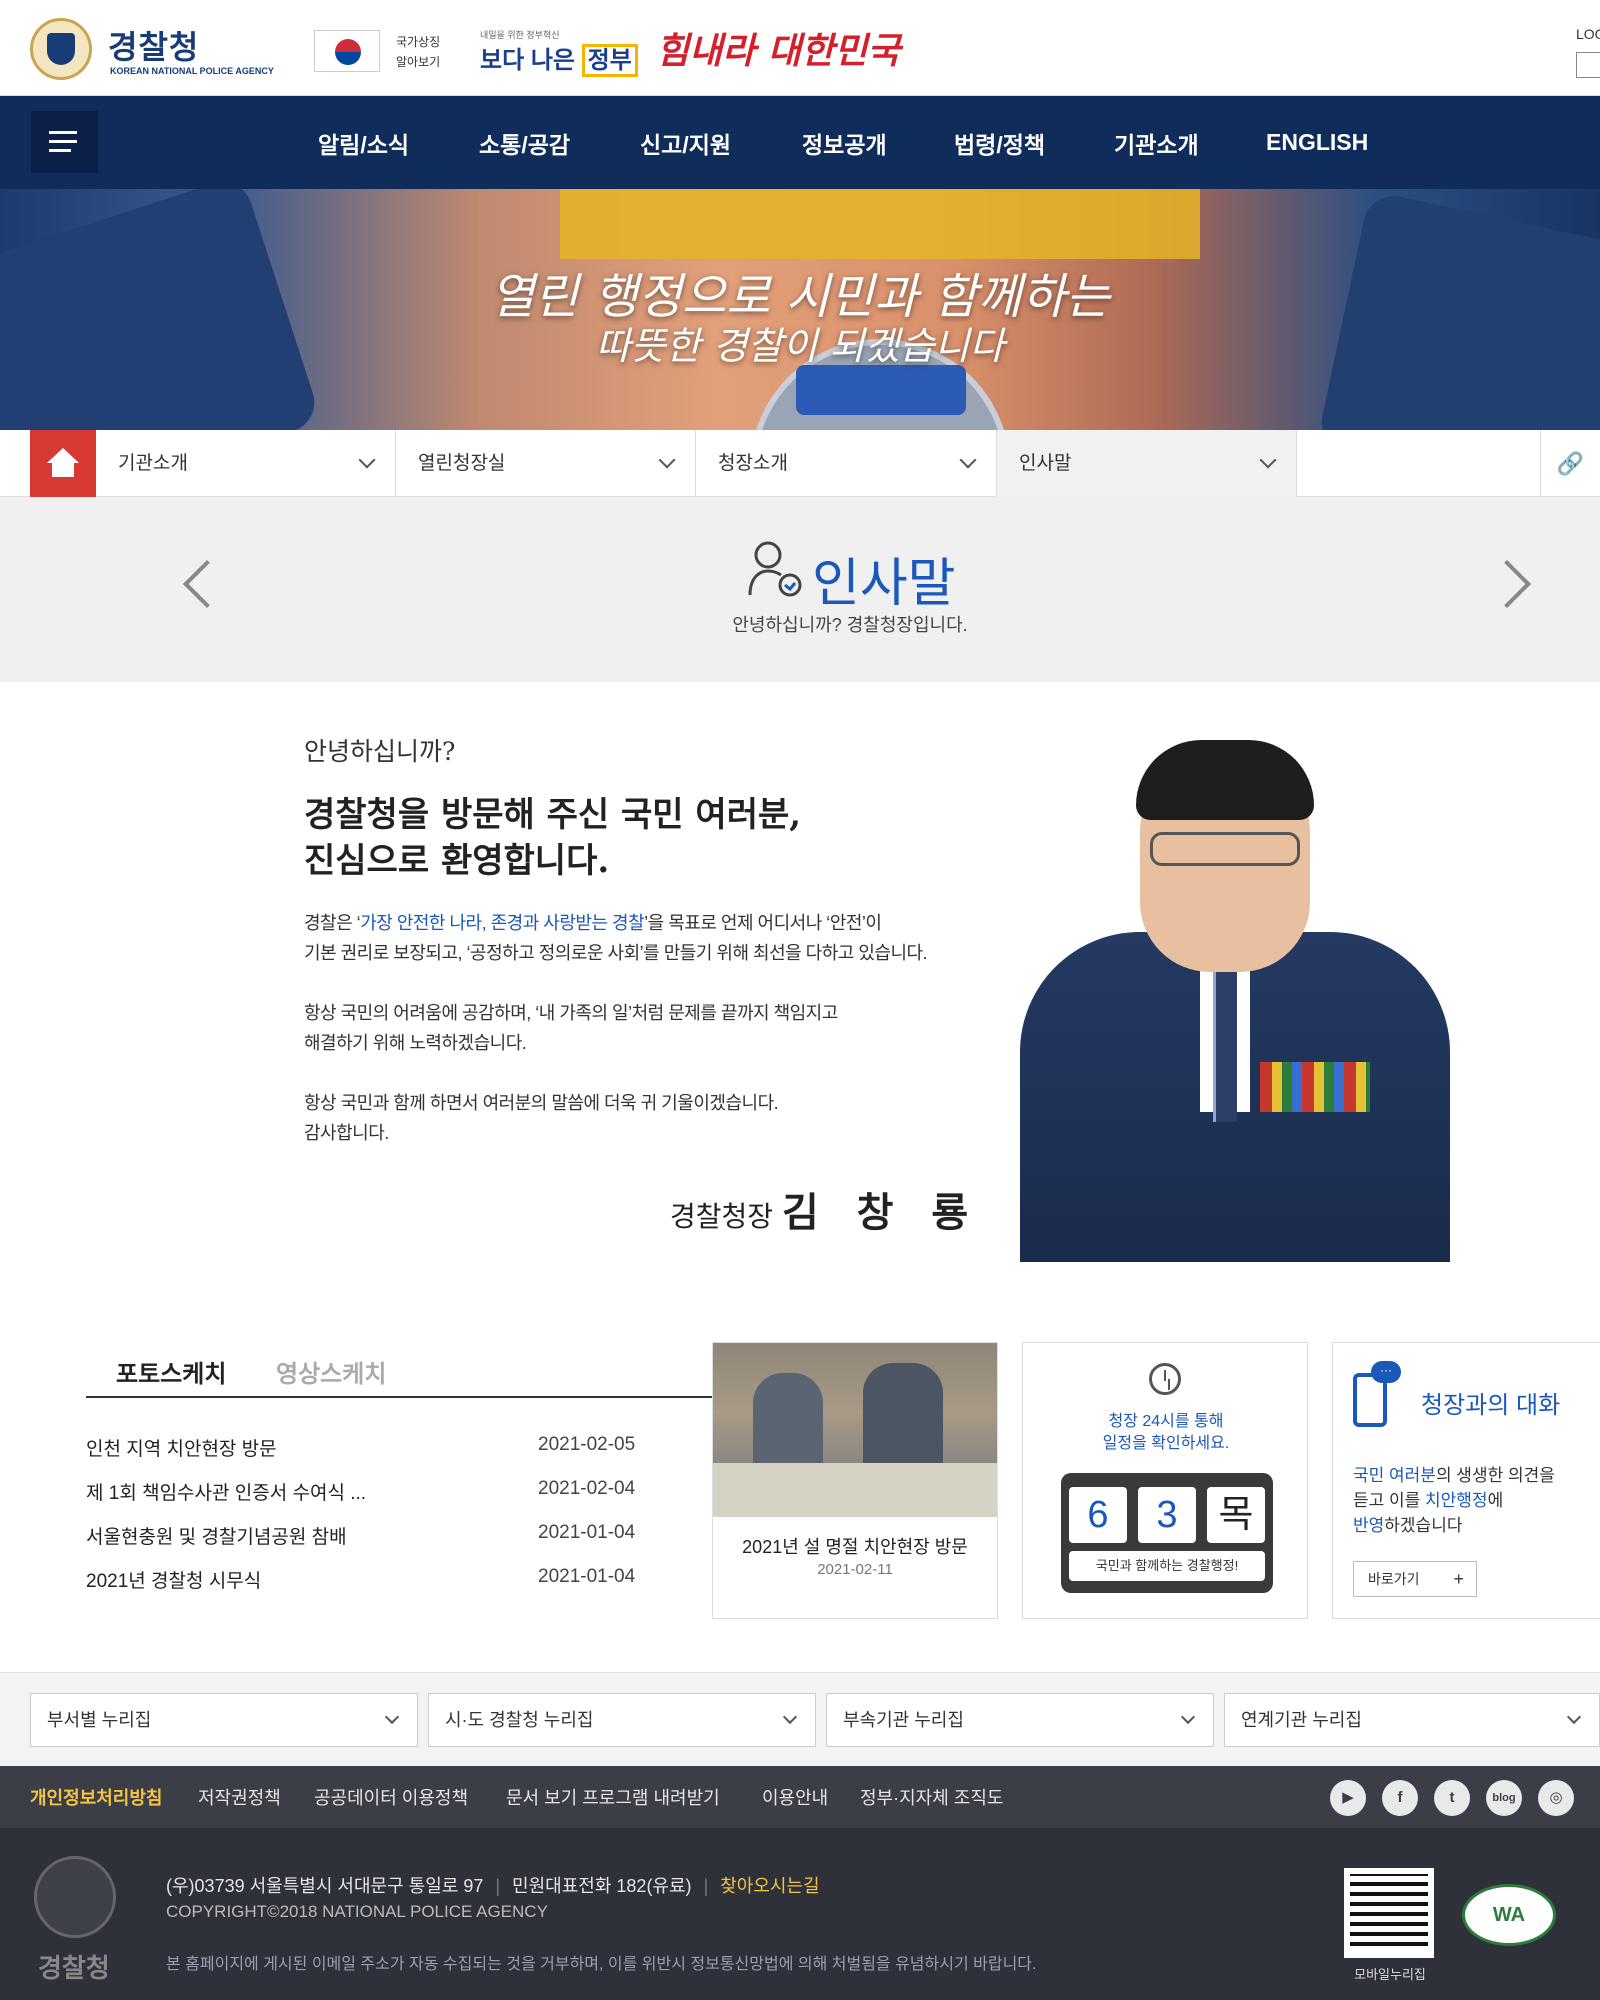 This screenshot has height=2000, width=1600. What do you see at coordinates (224, 1720) in the screenshot?
I see `family-select-departments: 부서별 누리집` at bounding box center [224, 1720].